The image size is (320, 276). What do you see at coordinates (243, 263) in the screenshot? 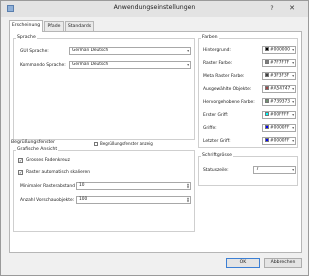
I see `ok-button: OK` at bounding box center [243, 263].